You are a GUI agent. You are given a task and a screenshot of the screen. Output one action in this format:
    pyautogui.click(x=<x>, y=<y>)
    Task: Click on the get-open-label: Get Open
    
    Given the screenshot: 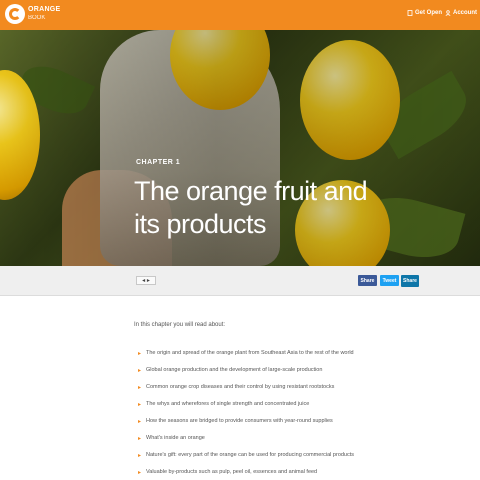 What is the action you would take?
    pyautogui.click(x=429, y=13)
    